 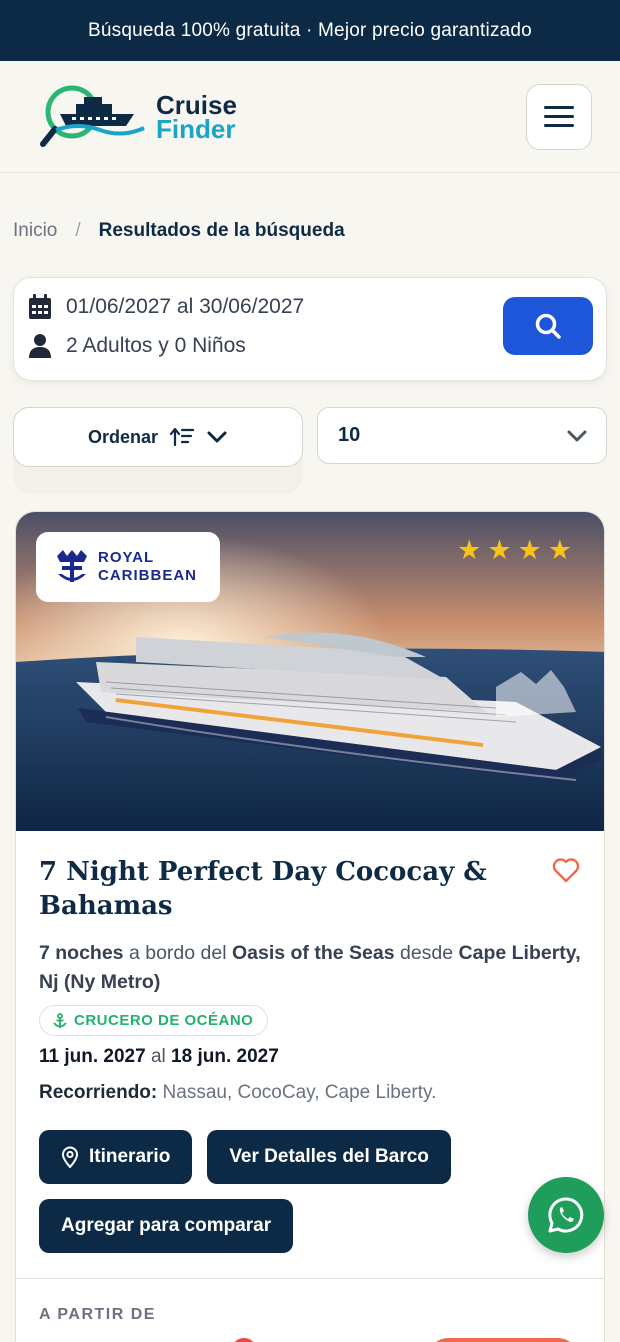 I want to click on breadcrumb-current: Resultados de la búsqueda, so click(x=221, y=230).